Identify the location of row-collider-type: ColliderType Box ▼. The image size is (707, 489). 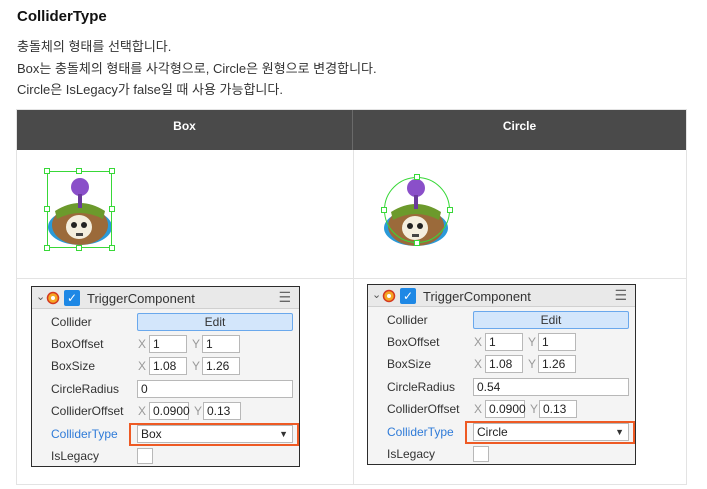
(165, 434).